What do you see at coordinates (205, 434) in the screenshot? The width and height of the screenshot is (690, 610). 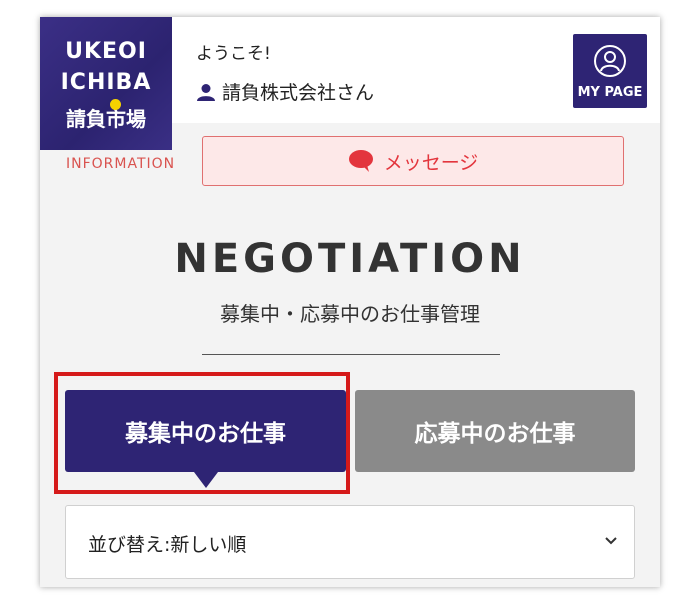 I see `tab-recruiting-jobs-label: 募集中のお仕事` at bounding box center [205, 434].